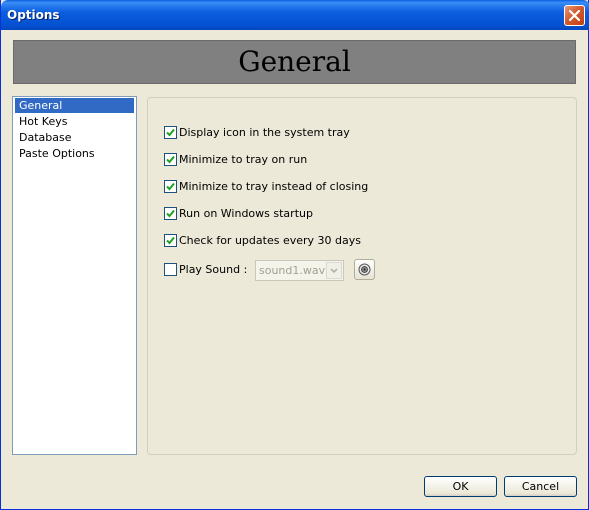 The width and height of the screenshot is (589, 510). I want to click on nav-item-database: Database, so click(74, 137).